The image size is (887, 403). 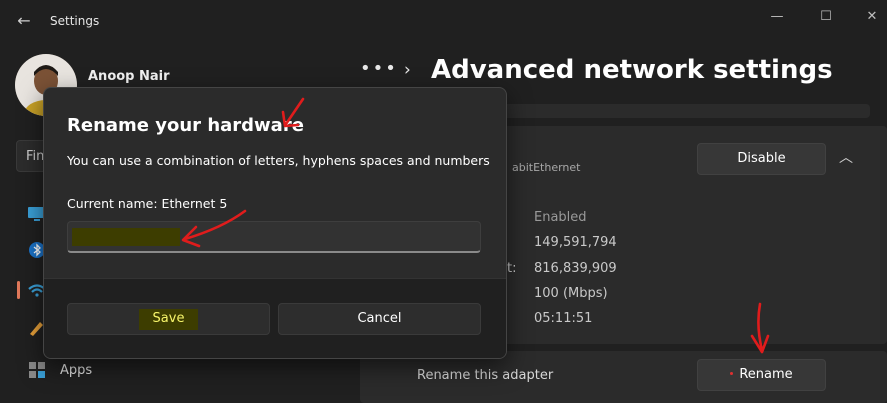 I want to click on rename-button: Rename, so click(x=761, y=375).